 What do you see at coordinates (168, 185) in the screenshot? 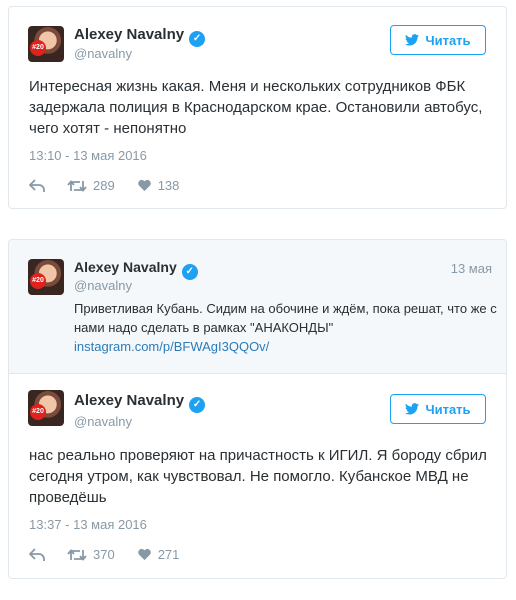
I see `like-count: 138` at bounding box center [168, 185].